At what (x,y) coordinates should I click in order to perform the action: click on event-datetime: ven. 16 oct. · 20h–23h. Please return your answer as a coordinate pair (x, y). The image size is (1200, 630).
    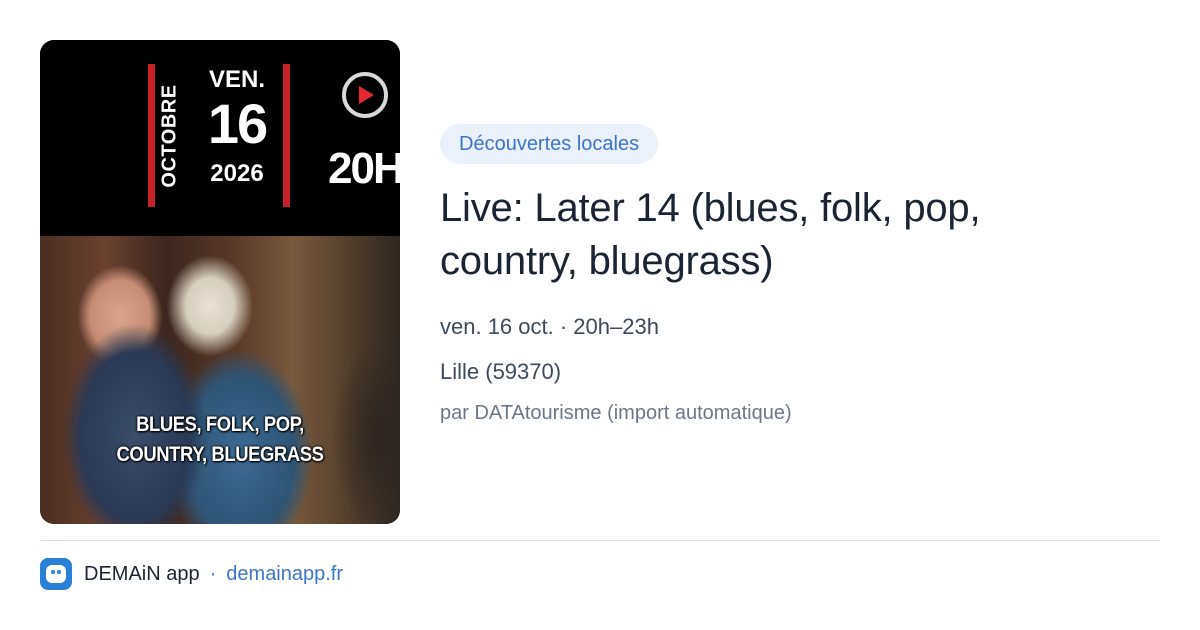
    Looking at the image, I should click on (549, 326).